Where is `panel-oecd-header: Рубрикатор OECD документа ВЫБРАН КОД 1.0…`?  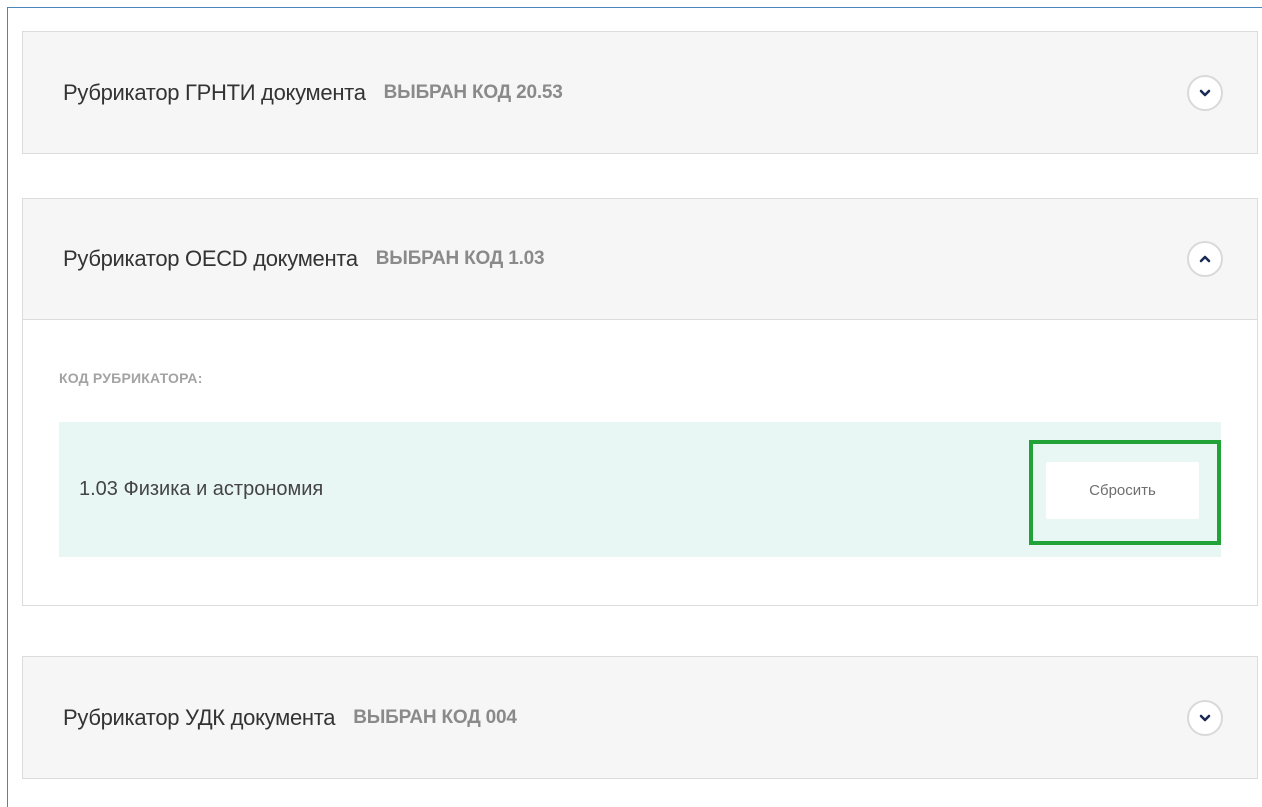
panel-oecd-header: Рубрикатор OECD документа ВЫБРАН КОД 1.0… is located at coordinates (640, 259).